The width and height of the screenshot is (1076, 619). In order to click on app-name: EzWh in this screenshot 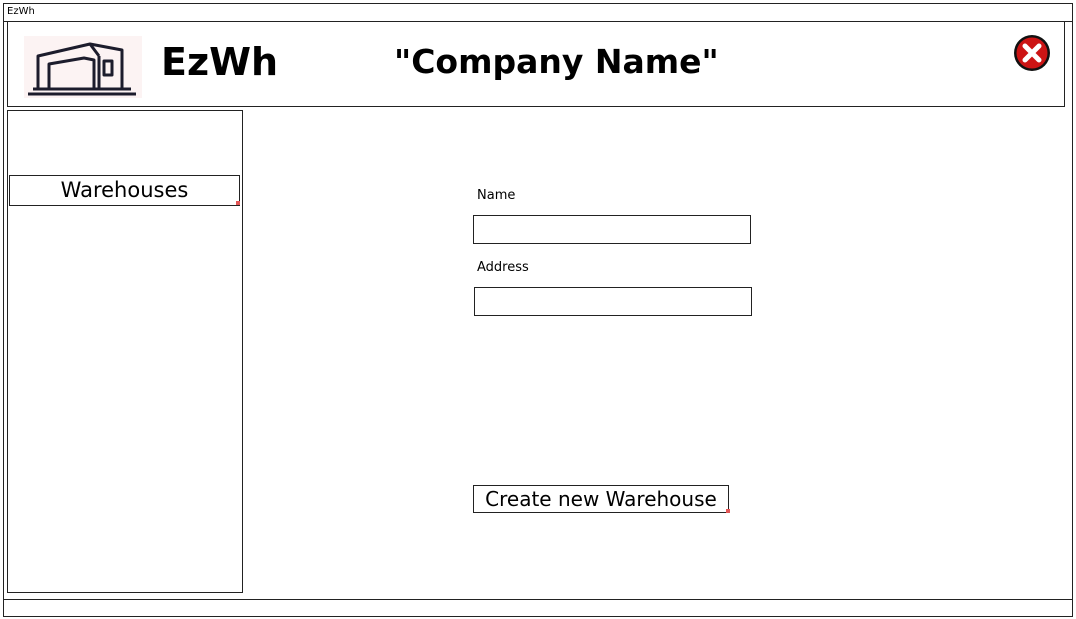, I will do `click(220, 62)`.